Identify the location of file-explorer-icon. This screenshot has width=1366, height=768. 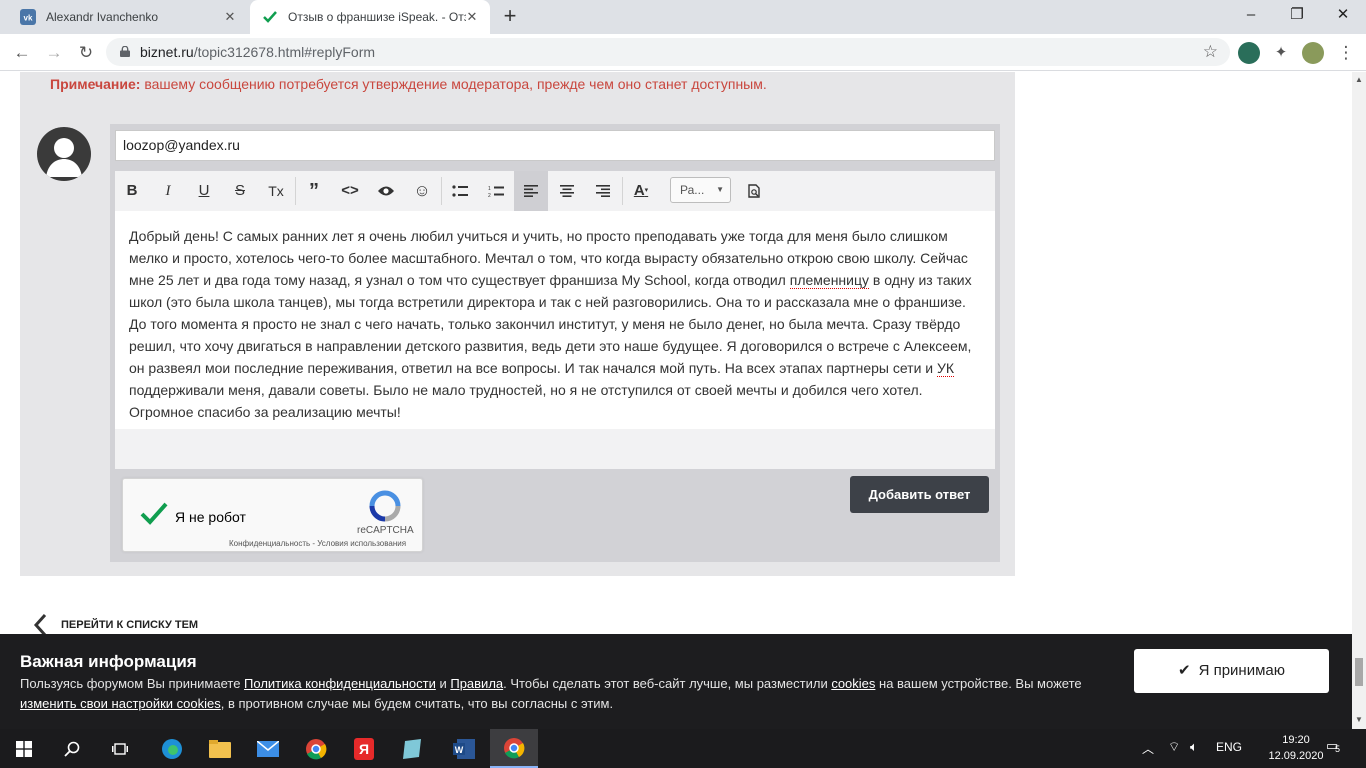
(220, 748).